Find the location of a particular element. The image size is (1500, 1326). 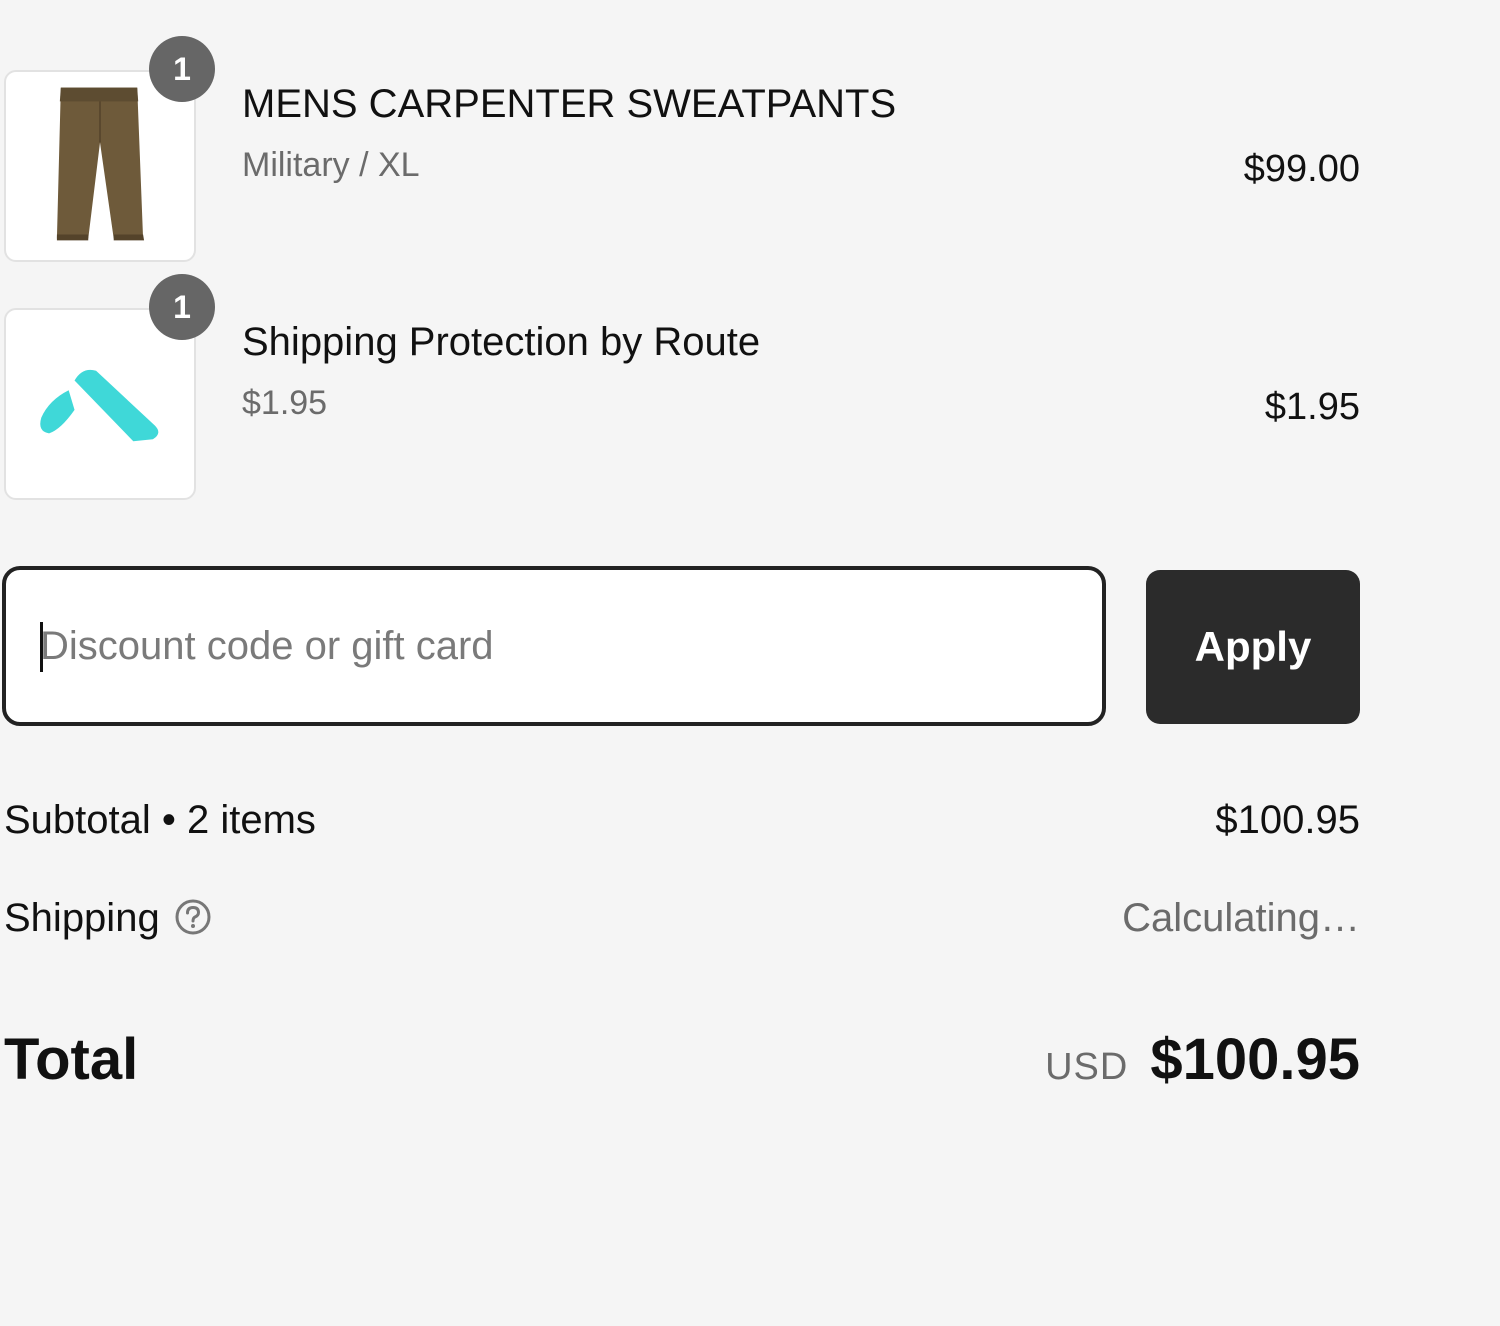

subtotal-row: Subtotal • 2 items $100.95 is located at coordinates (682, 822).